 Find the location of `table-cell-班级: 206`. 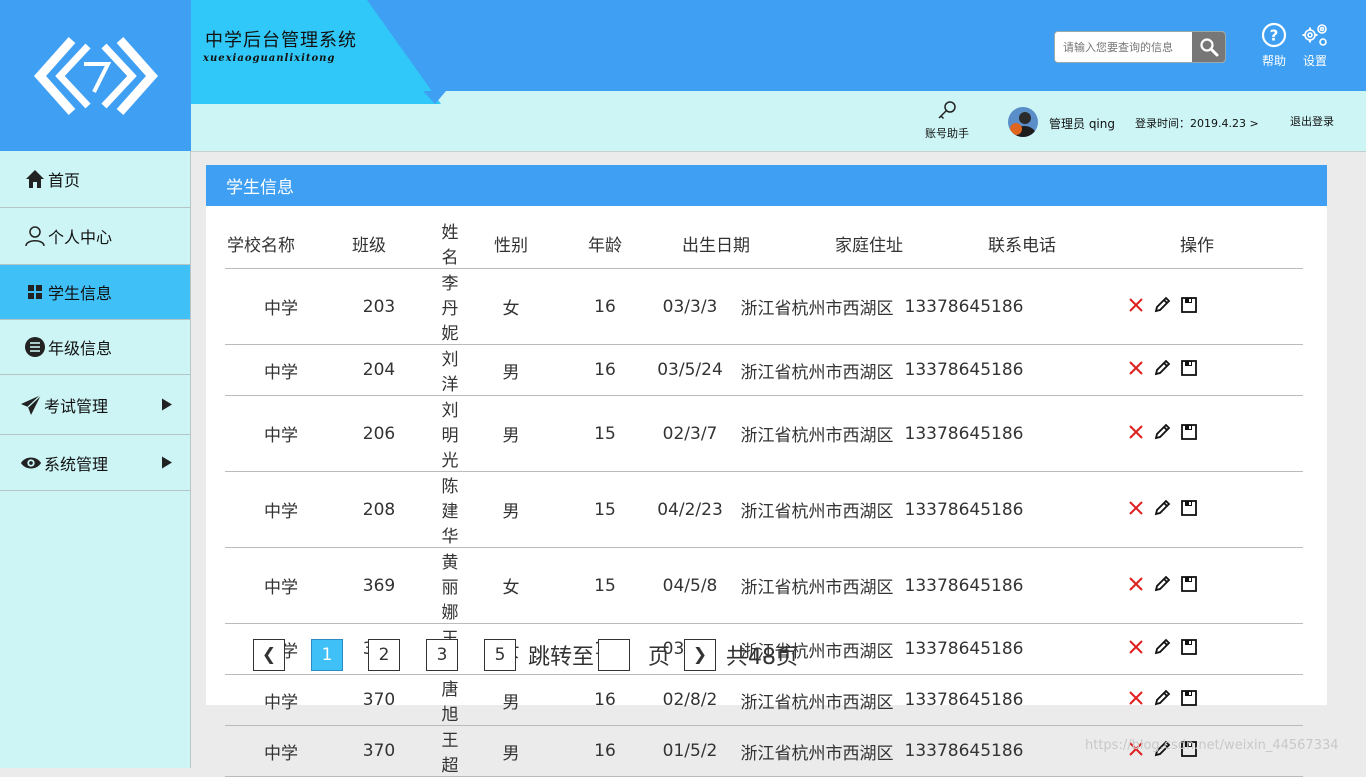

table-cell-班级: 206 is located at coordinates (379, 433).